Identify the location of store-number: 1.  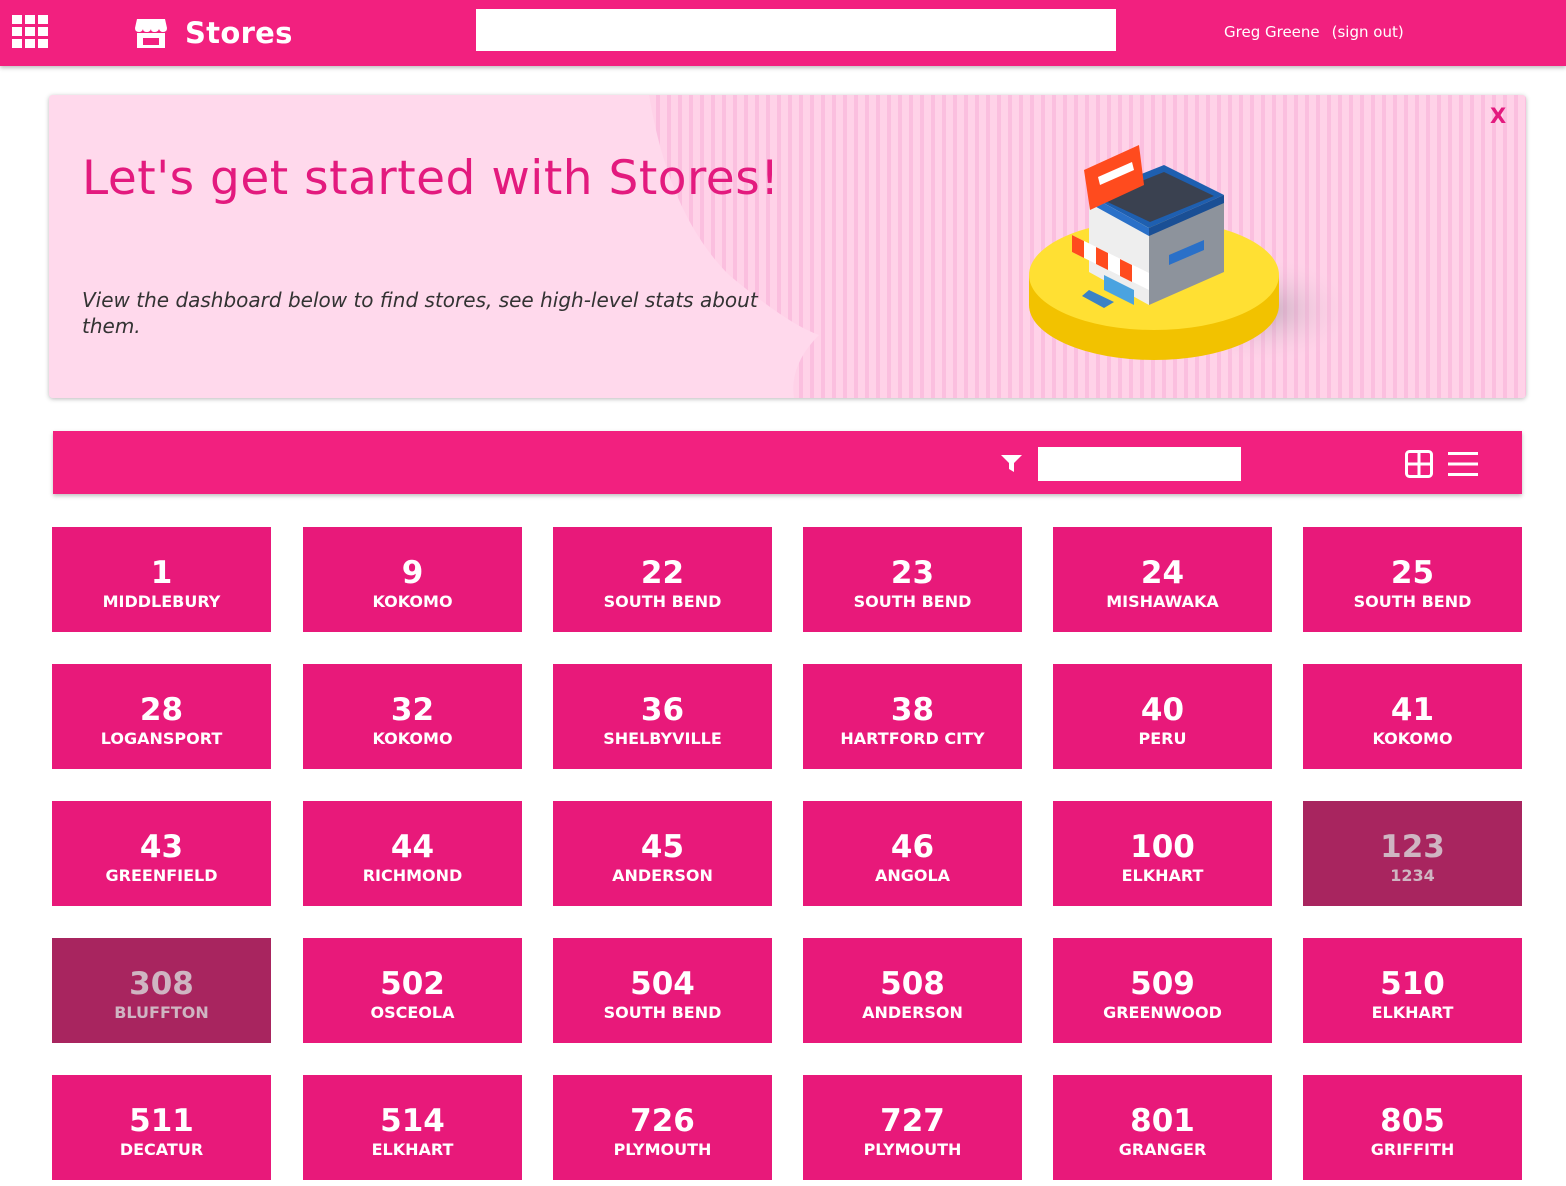
(161, 573).